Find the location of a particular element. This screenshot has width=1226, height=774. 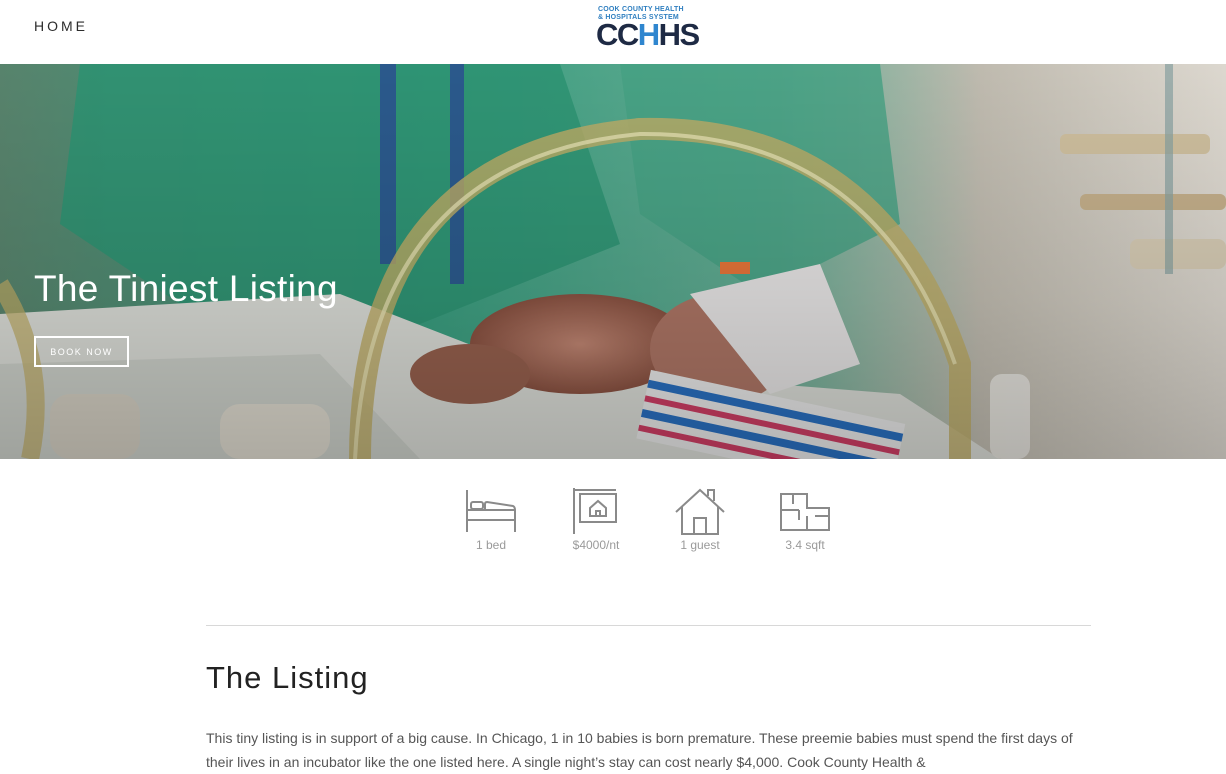

listing-section-title: The Listing is located at coordinates (287, 677).